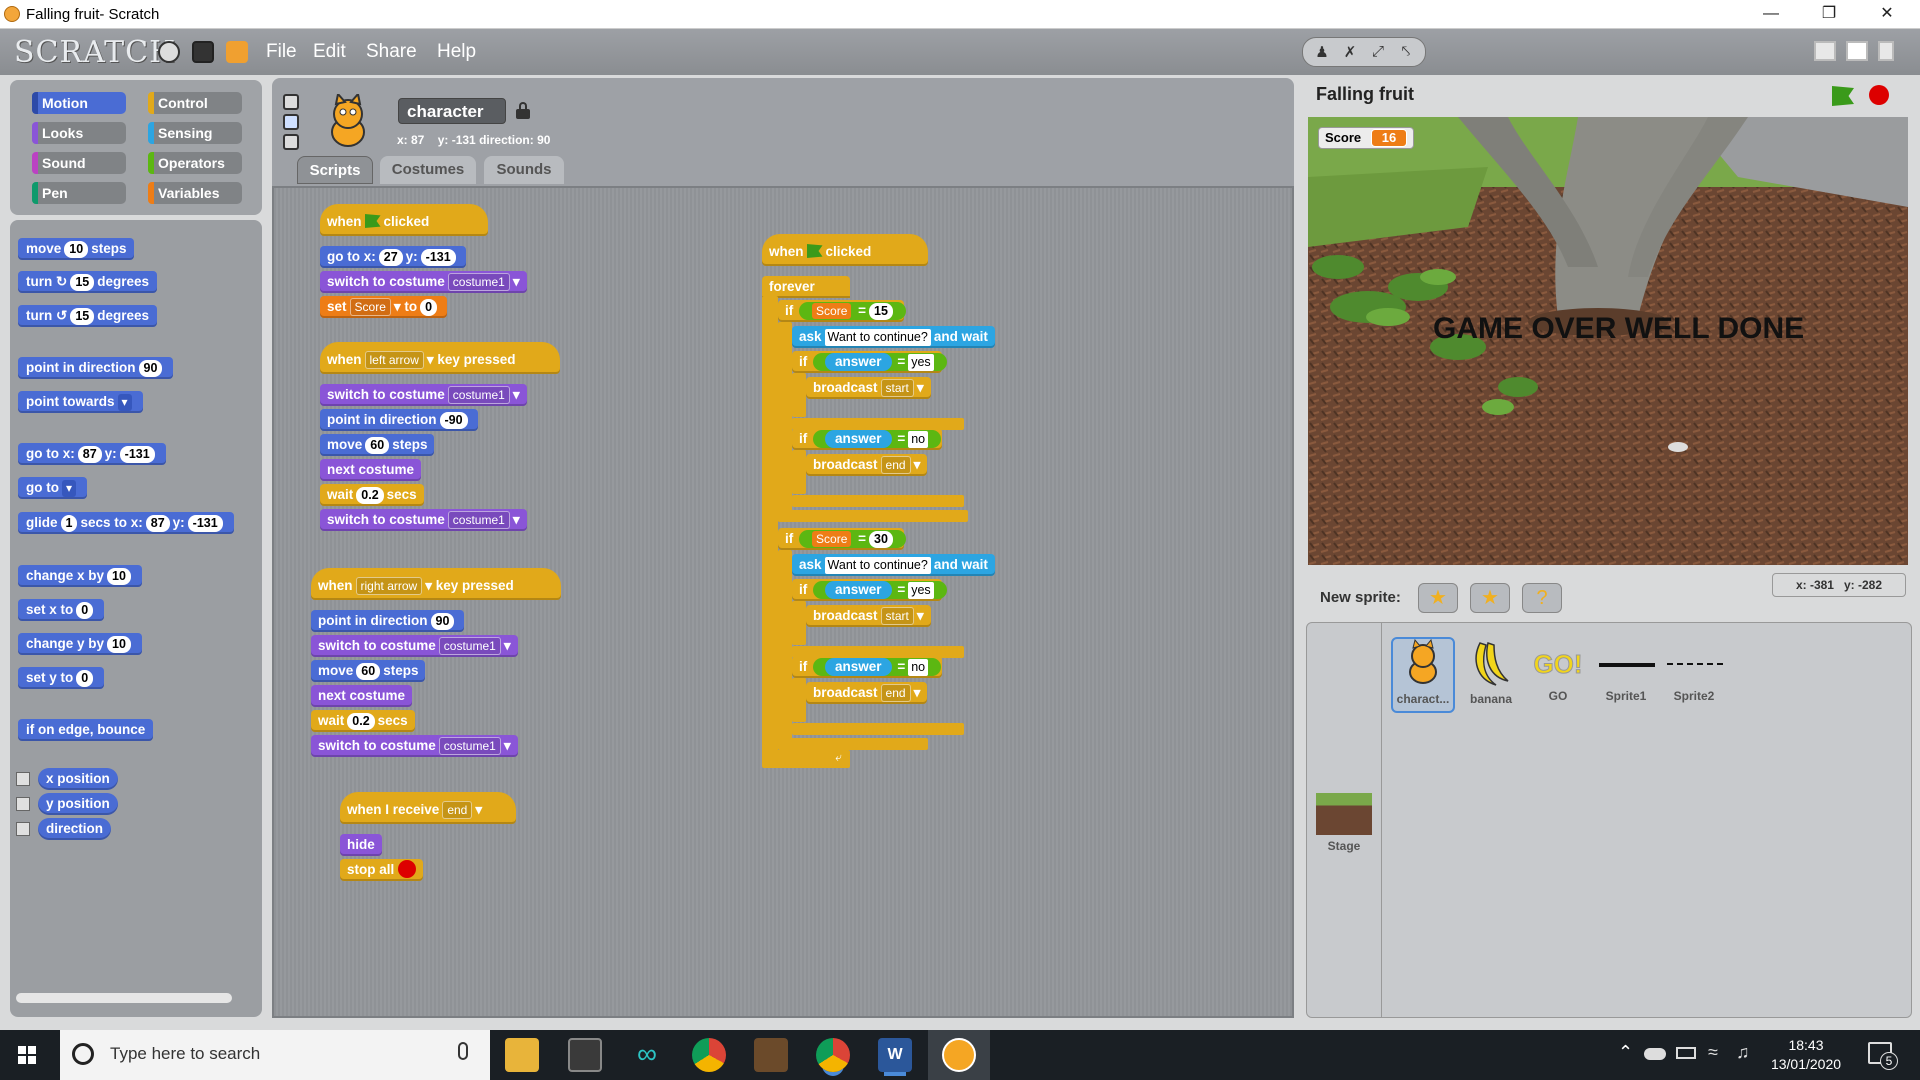 This screenshot has height=1080, width=1920. What do you see at coordinates (291, 142) in the screenshot?
I see `no-rotate-icon` at bounding box center [291, 142].